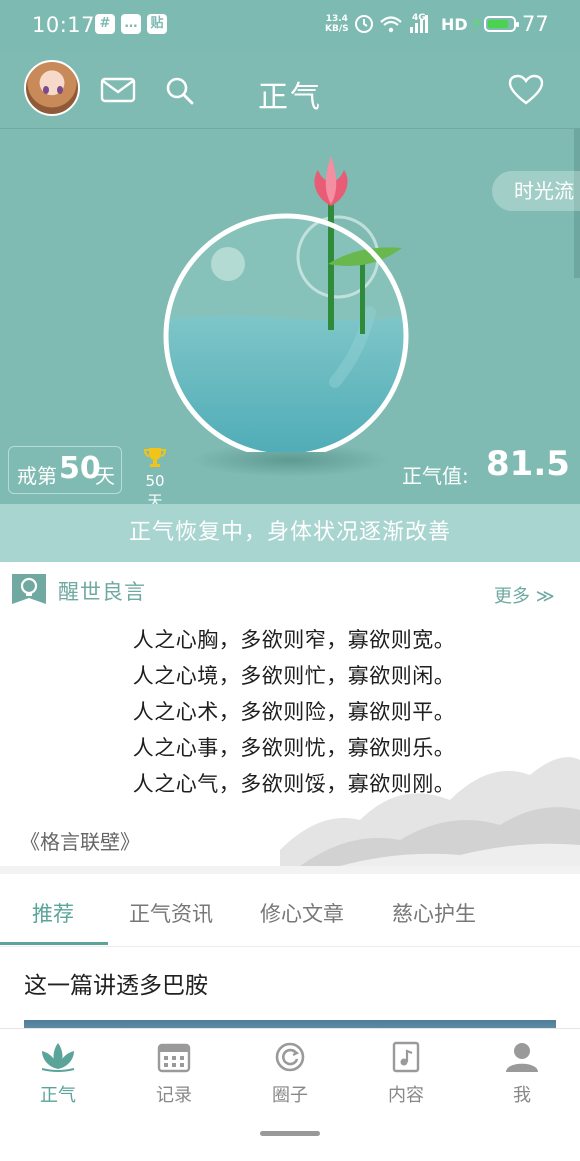 This screenshot has width=580, height=1161. Describe the element at coordinates (53, 913) in the screenshot. I see `tab-recommended: 推荐` at that location.